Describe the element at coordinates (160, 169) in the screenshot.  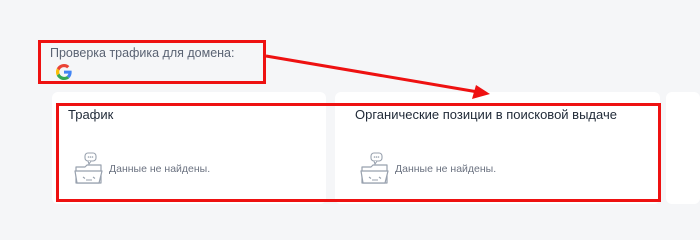
I see `traffic-empty-text: Данные не найдены.` at that location.